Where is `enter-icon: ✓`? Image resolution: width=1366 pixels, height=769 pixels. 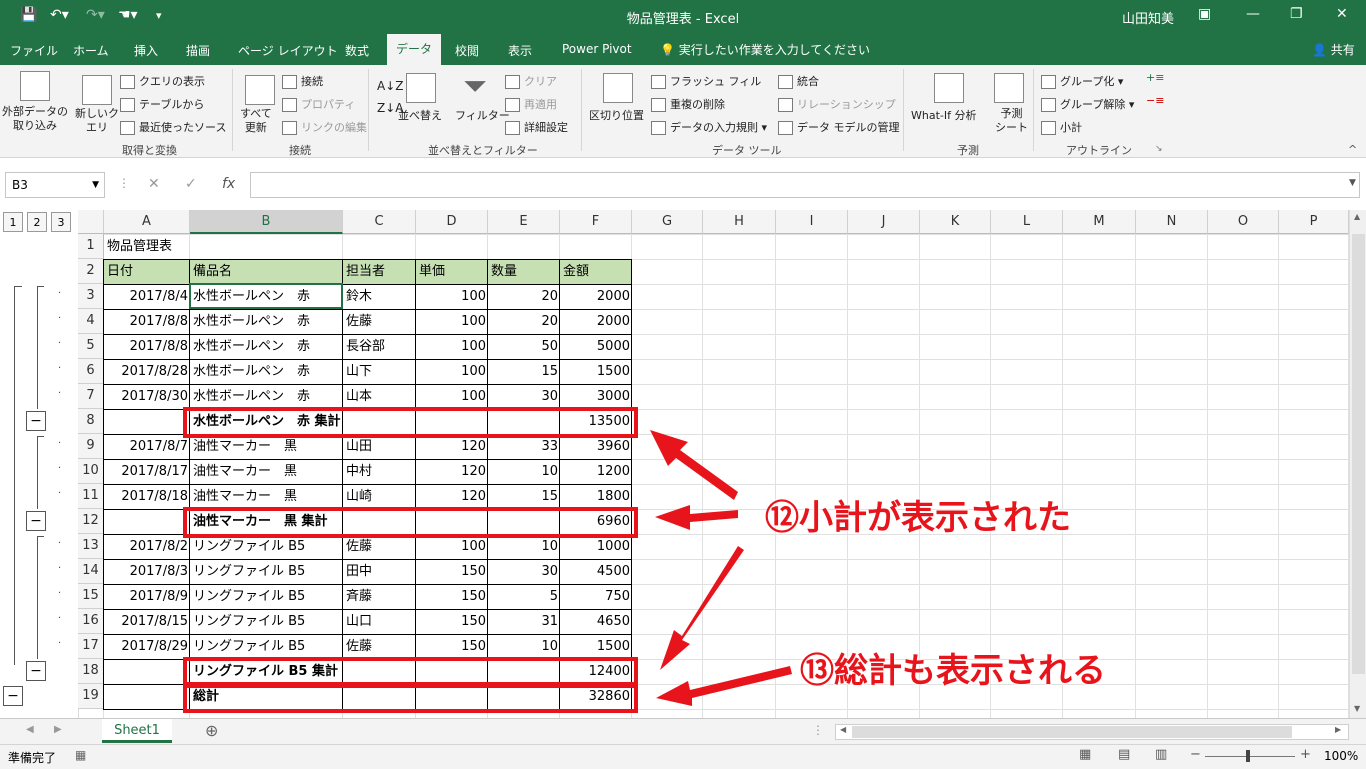
enter-icon: ✓ is located at coordinates (191, 184).